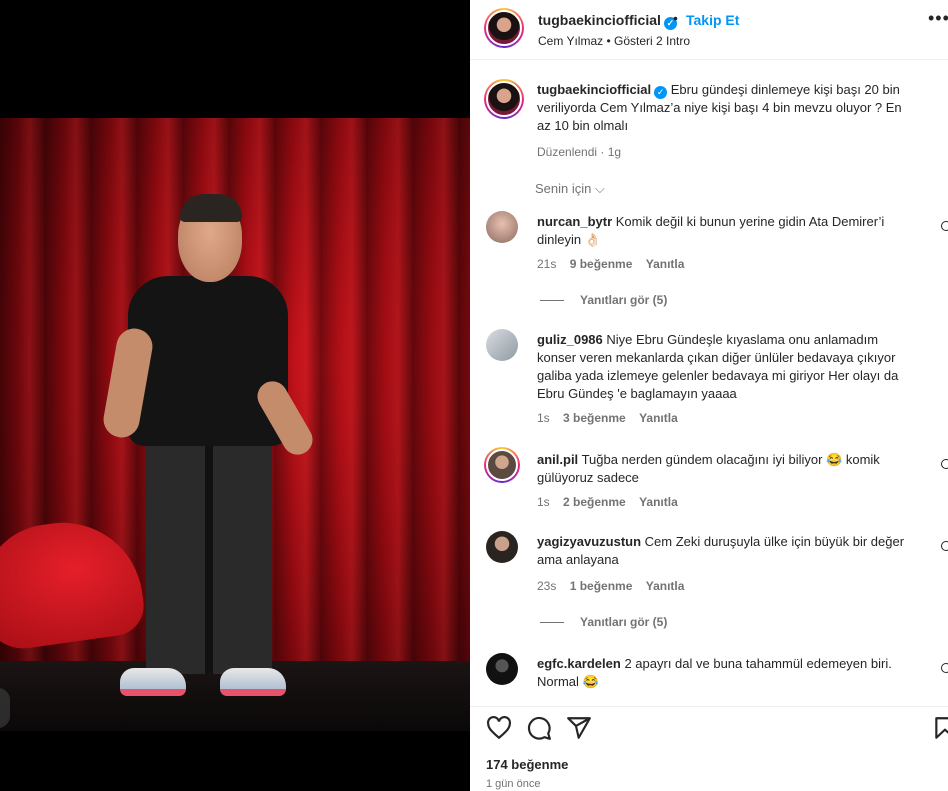  Describe the element at coordinates (574, 221) in the screenshot. I see `comment-username: nurcan_bytr` at that location.